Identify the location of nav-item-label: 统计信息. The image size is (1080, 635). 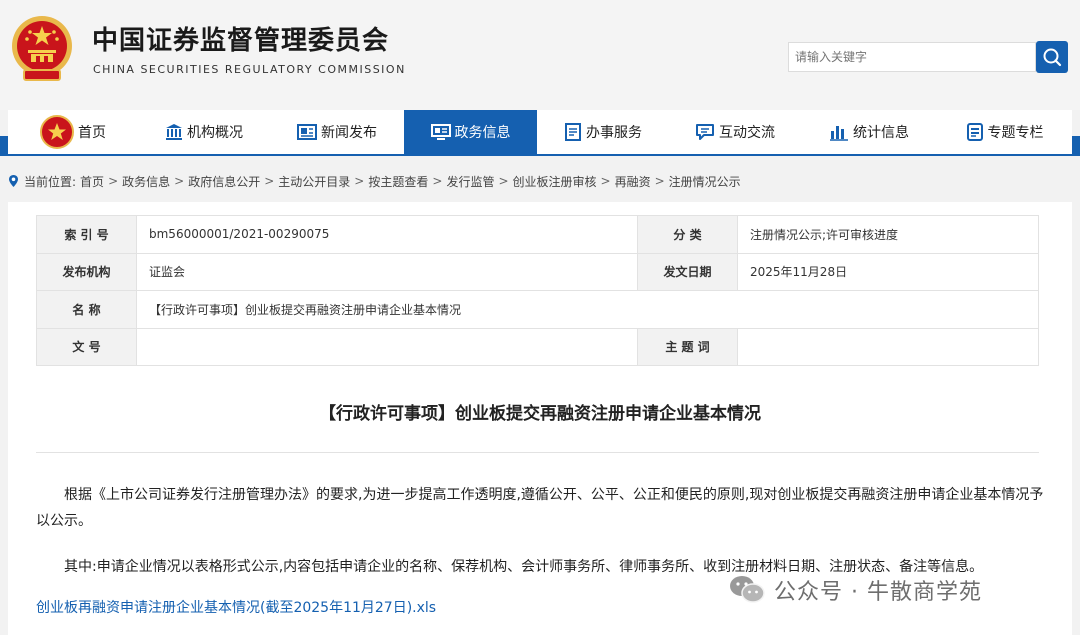
(881, 133).